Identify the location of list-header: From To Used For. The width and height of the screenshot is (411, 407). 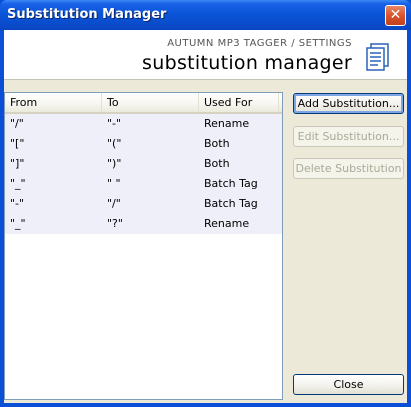
(143, 103).